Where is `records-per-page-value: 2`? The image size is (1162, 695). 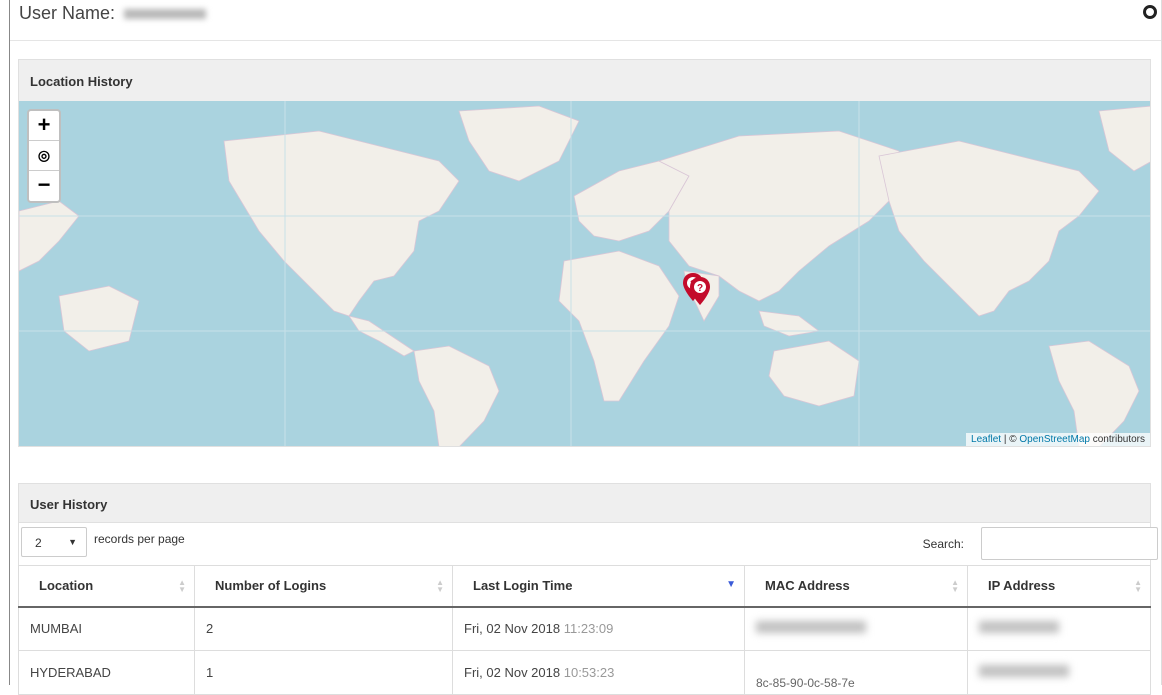
records-per-page-value: 2 is located at coordinates (38, 543).